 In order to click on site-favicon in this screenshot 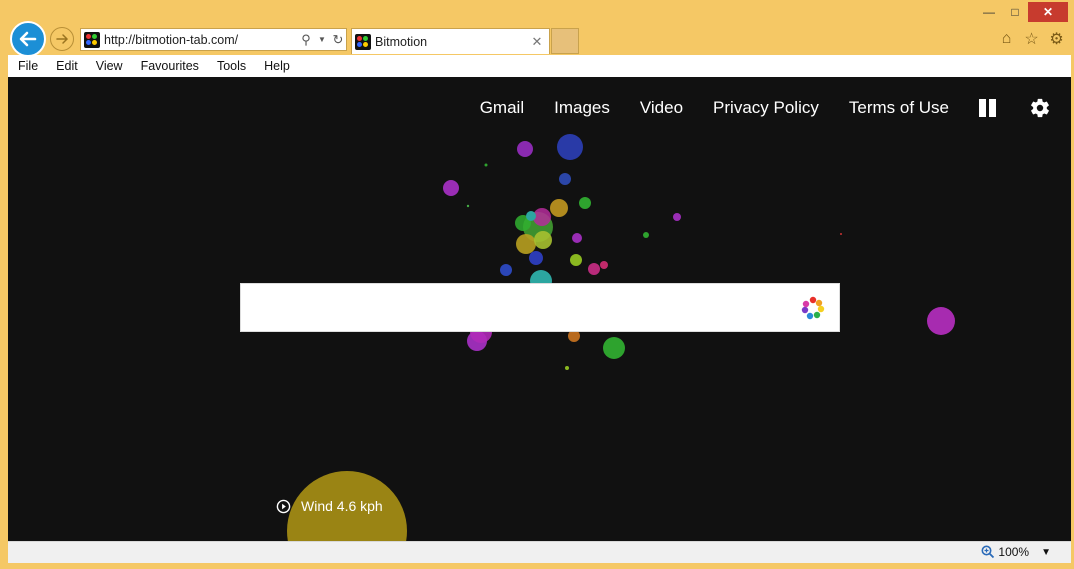, I will do `click(92, 39)`.